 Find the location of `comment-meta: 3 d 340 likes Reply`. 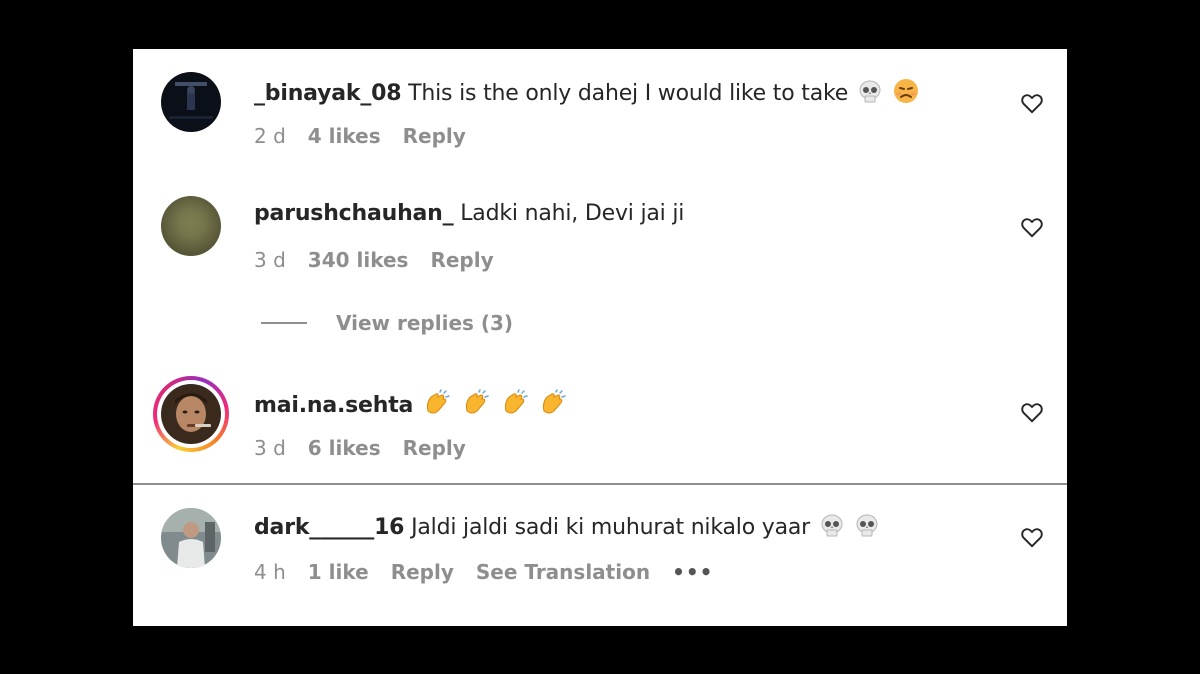

comment-meta: 3 d 340 likes Reply is located at coordinates (385, 260).